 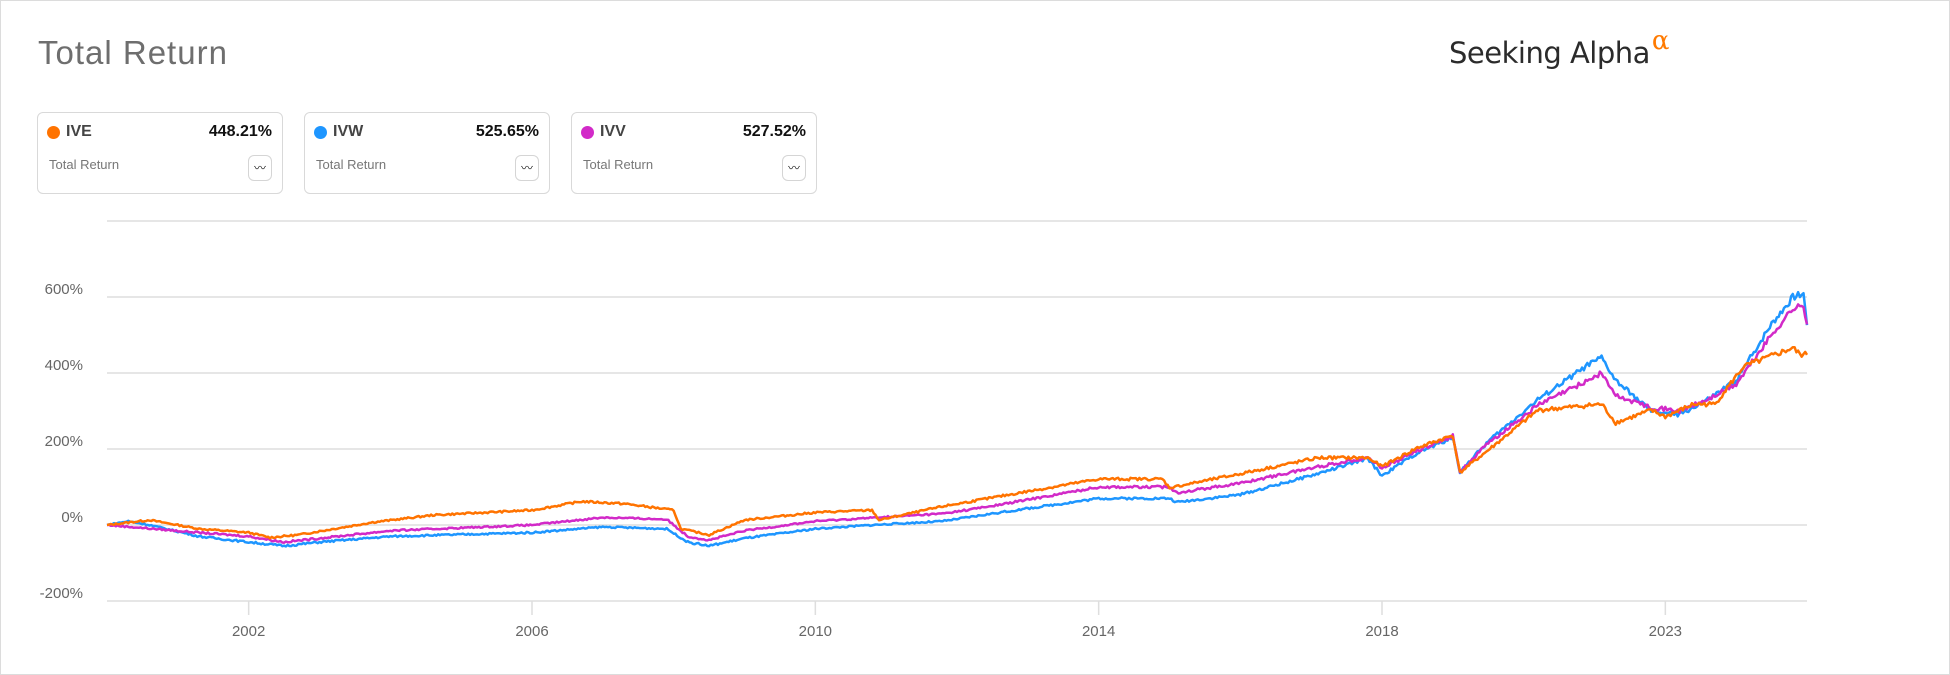 What do you see at coordinates (815, 631) in the screenshot?
I see `x-tick-label: 2010` at bounding box center [815, 631].